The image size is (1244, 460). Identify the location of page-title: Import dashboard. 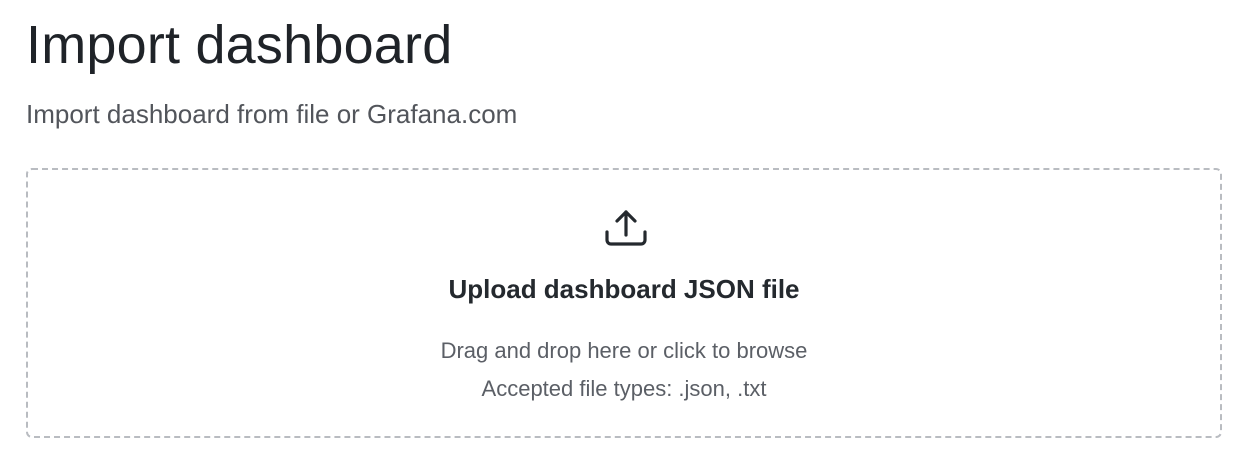
(239, 45).